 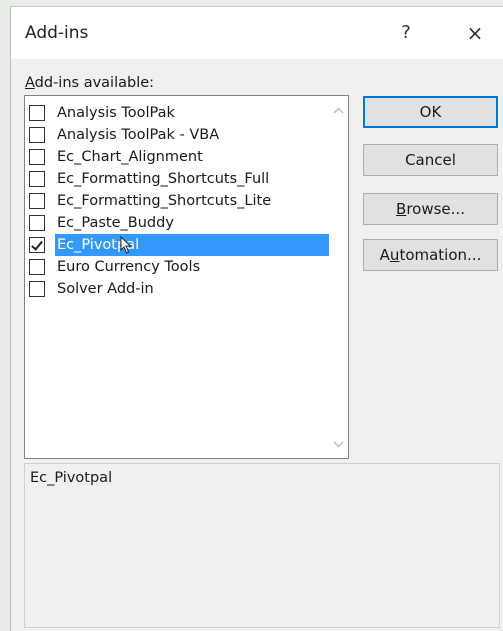 What do you see at coordinates (475, 33) in the screenshot?
I see `close-icon: ×` at bounding box center [475, 33].